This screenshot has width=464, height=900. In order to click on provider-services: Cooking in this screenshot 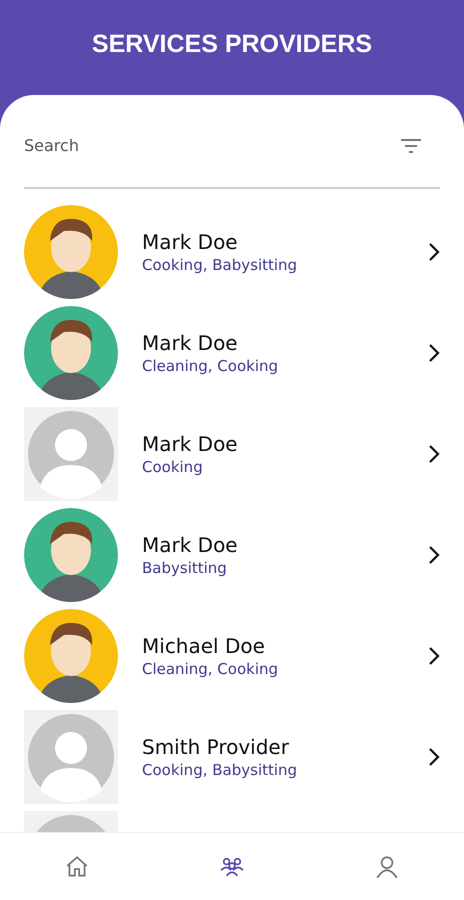, I will do `click(173, 466)`.